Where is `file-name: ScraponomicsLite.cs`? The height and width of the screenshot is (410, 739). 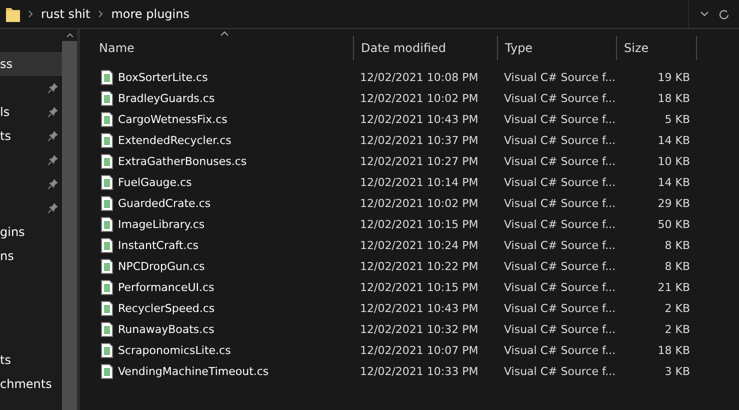 file-name: ScraponomicsLite.cs is located at coordinates (174, 350).